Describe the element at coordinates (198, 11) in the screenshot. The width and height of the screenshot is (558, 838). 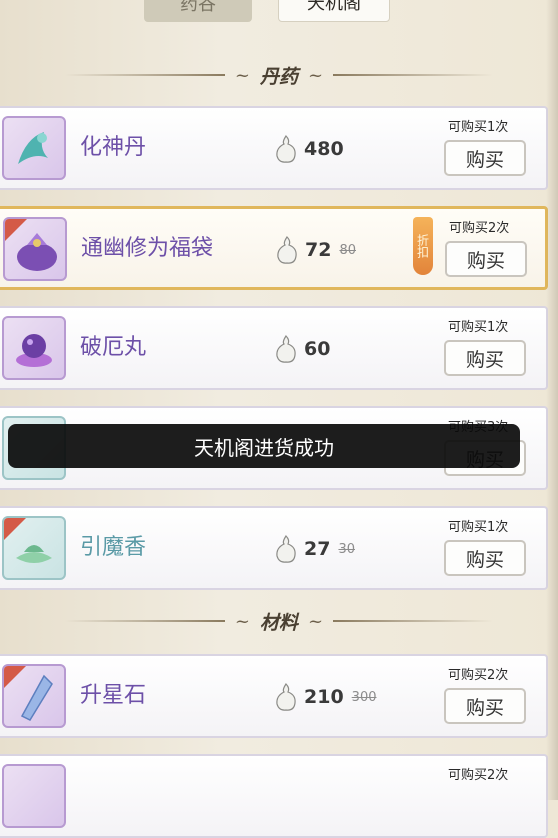
I see `tab-herb-valley: 药谷` at that location.